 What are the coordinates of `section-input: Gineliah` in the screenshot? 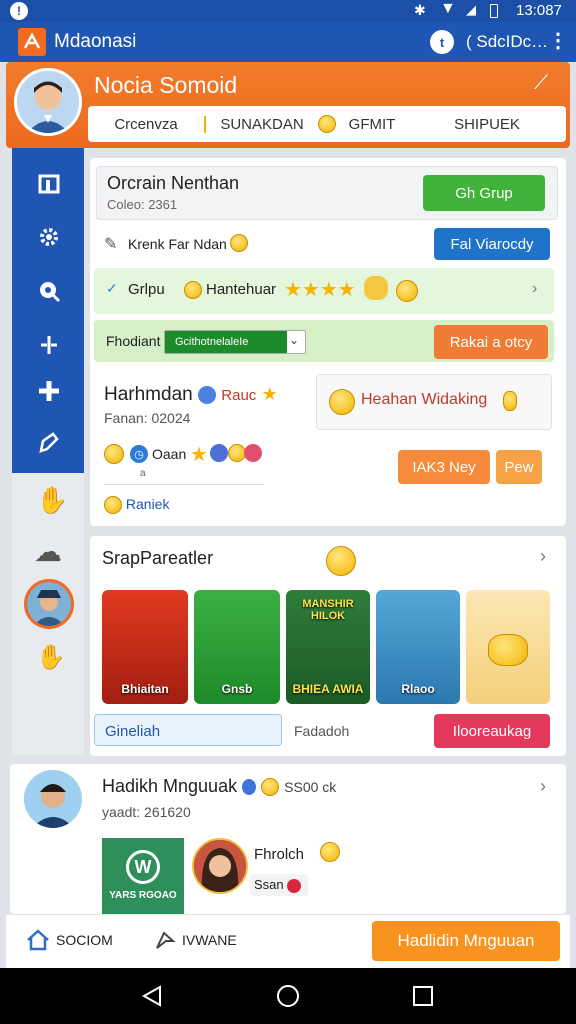 It's located at (188, 730).